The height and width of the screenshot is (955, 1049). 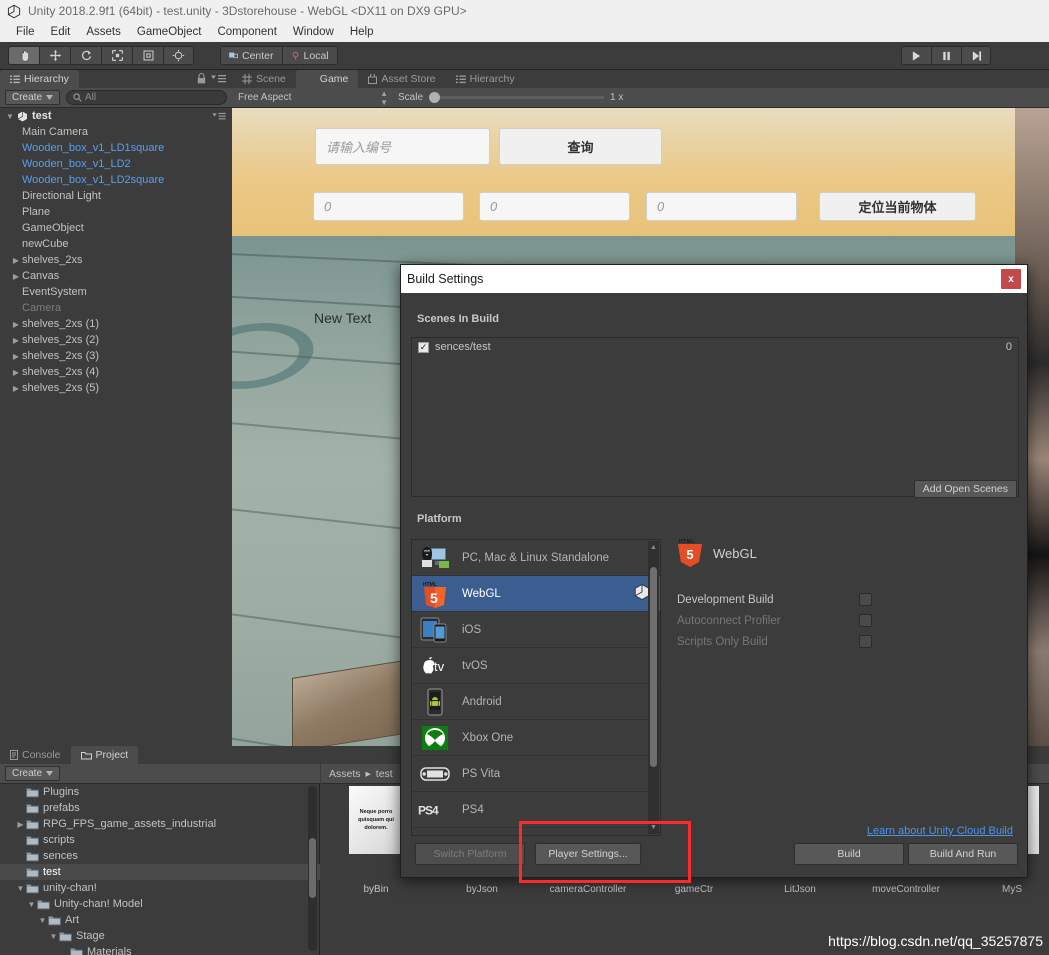 What do you see at coordinates (116, 180) in the screenshot?
I see `hierarchy-item: Wooden_box_v1_LD2square` at bounding box center [116, 180].